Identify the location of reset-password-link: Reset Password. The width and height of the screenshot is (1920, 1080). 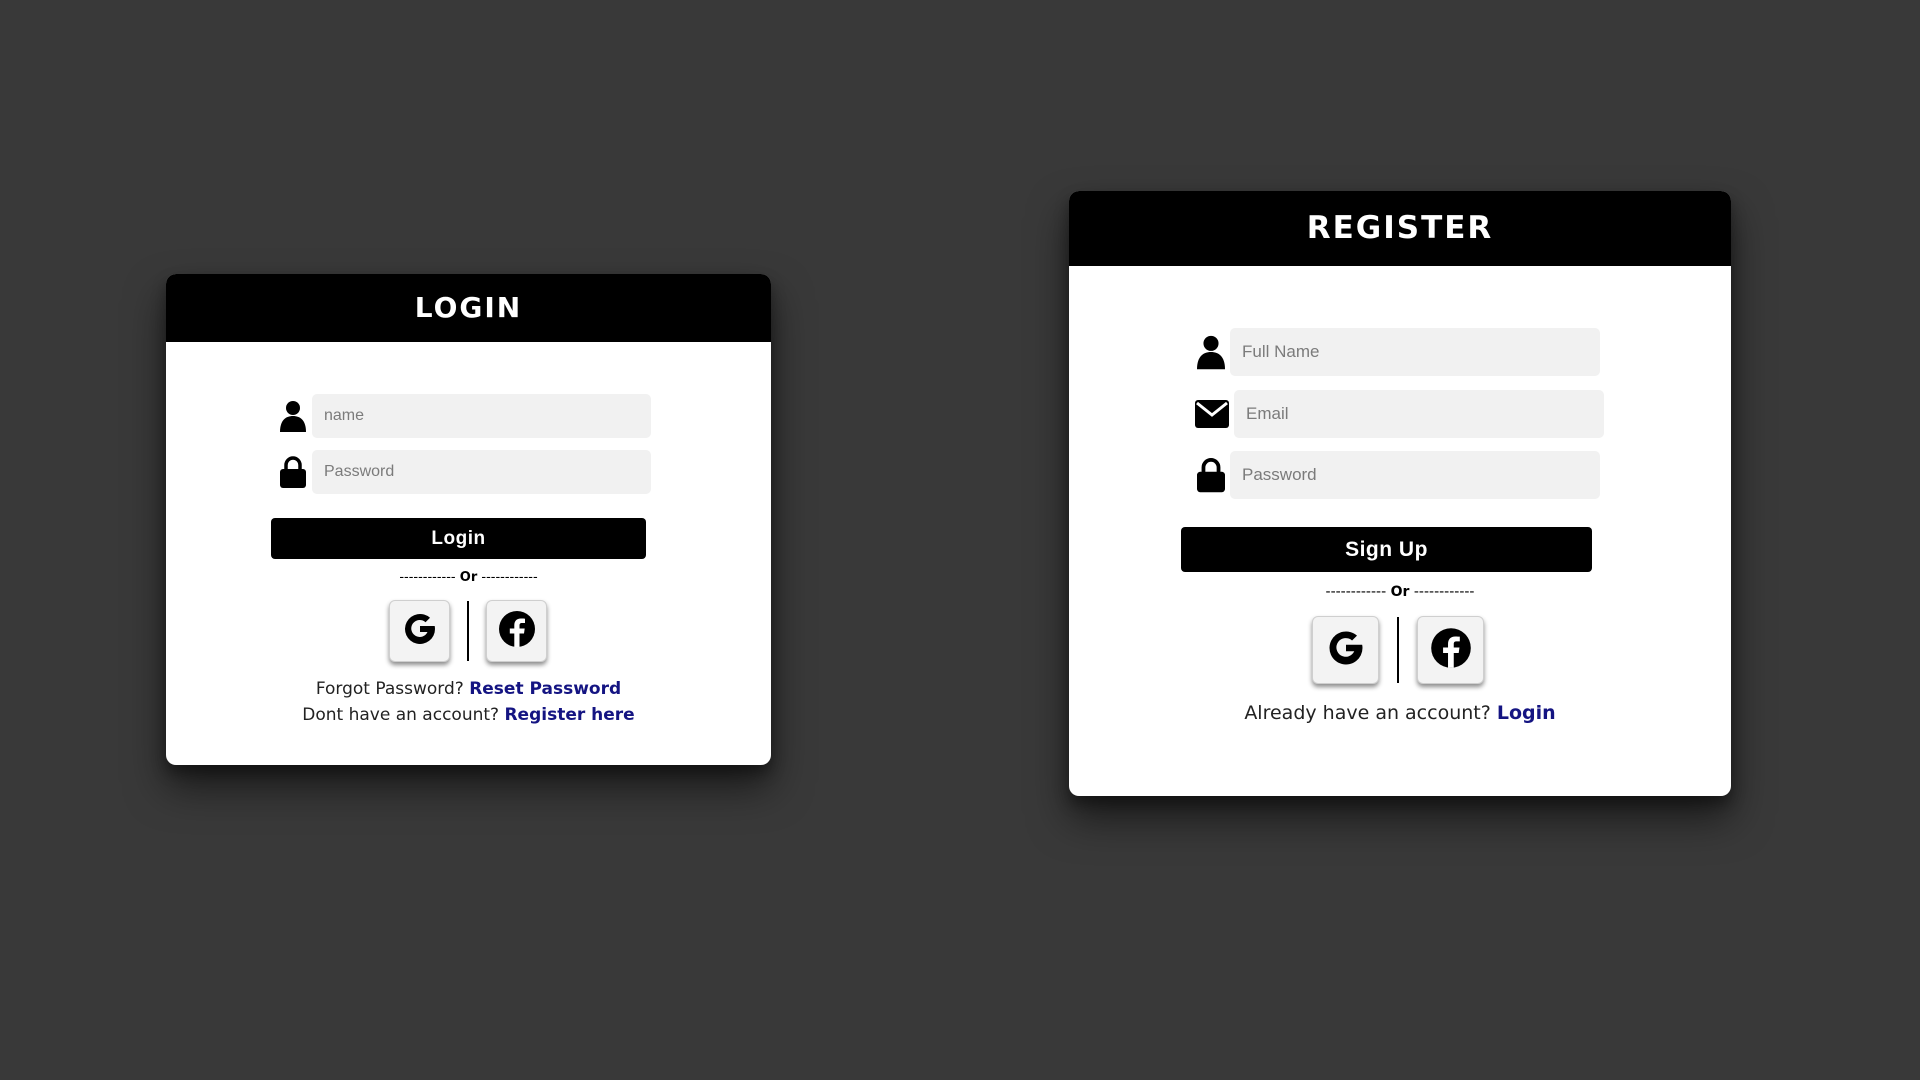
(545, 689).